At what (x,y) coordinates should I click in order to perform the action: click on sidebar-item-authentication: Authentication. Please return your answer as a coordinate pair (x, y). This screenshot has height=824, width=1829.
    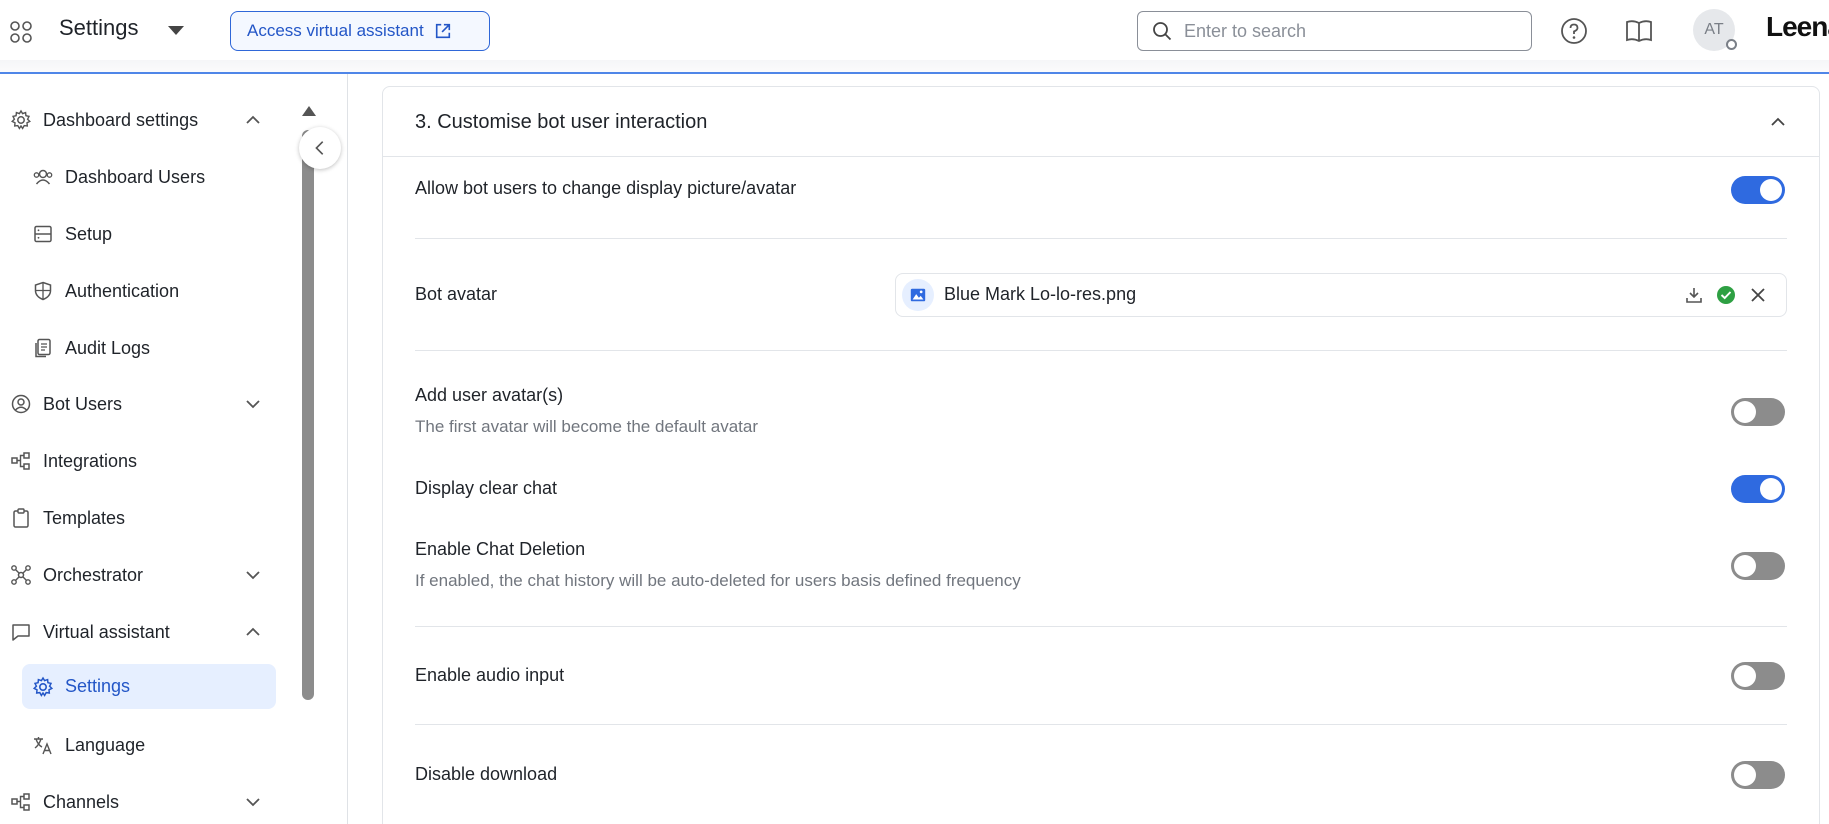
    Looking at the image, I should click on (150, 291).